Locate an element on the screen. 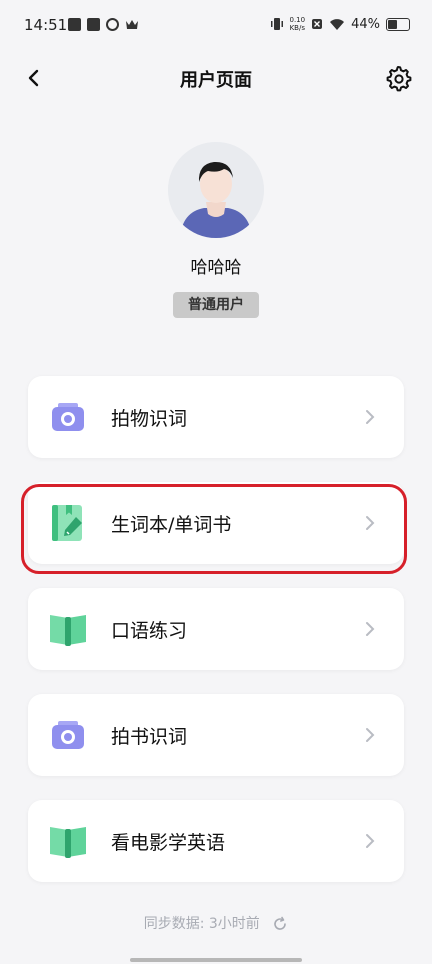 The width and height of the screenshot is (432, 964). status-right-group: 0.10 KB/s 44% is located at coordinates (340, 24).